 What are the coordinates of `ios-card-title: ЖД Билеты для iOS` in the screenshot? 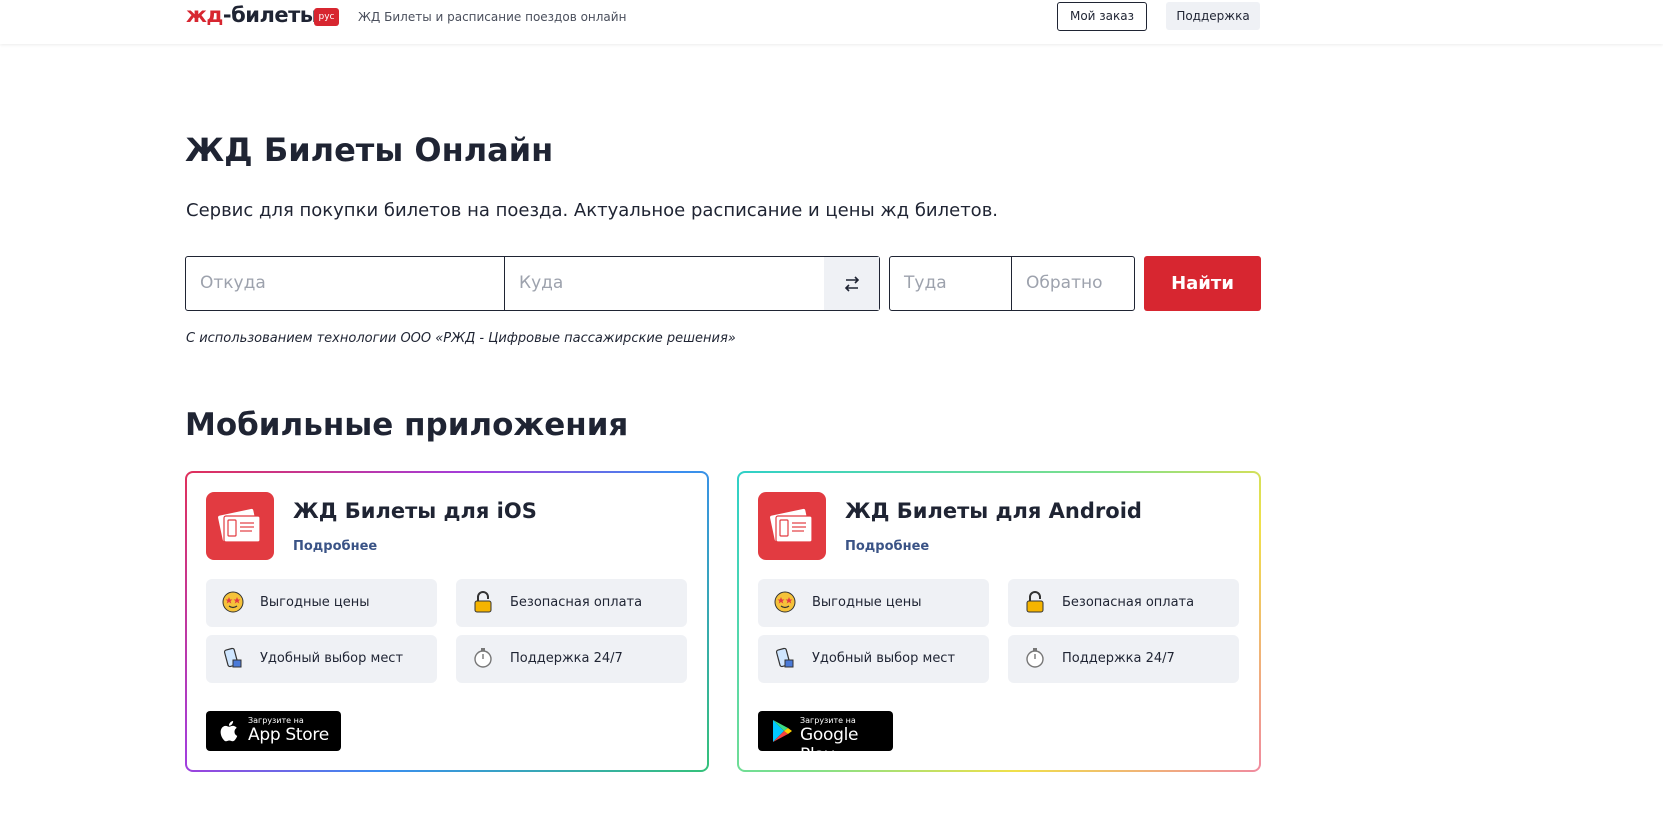 It's located at (415, 511).